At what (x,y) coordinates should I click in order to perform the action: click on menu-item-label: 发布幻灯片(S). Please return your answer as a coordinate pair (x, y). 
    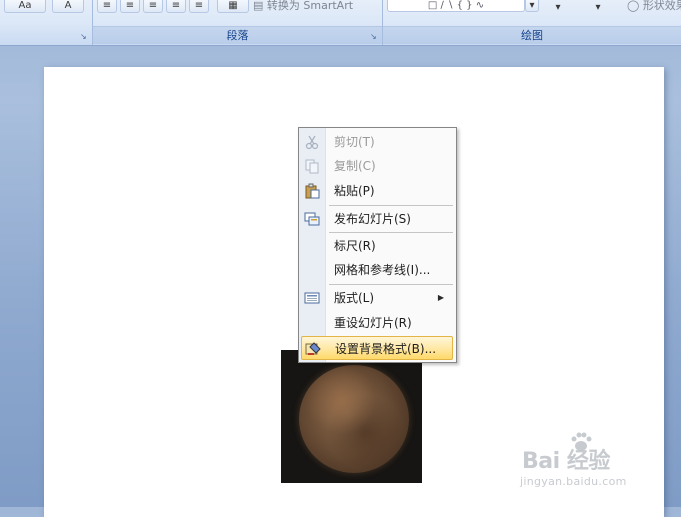
    Looking at the image, I should click on (372, 219).